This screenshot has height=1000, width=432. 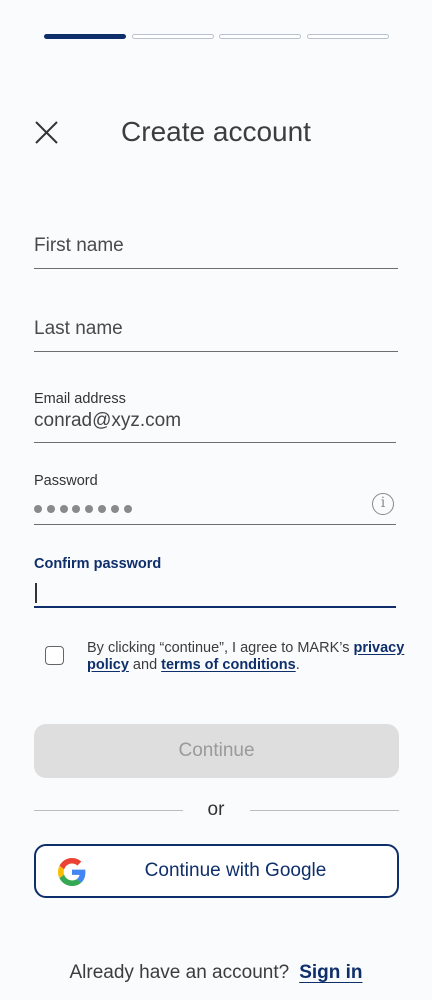 I want to click on signin-prompt: Already have an account? Sign in, so click(x=216, y=973).